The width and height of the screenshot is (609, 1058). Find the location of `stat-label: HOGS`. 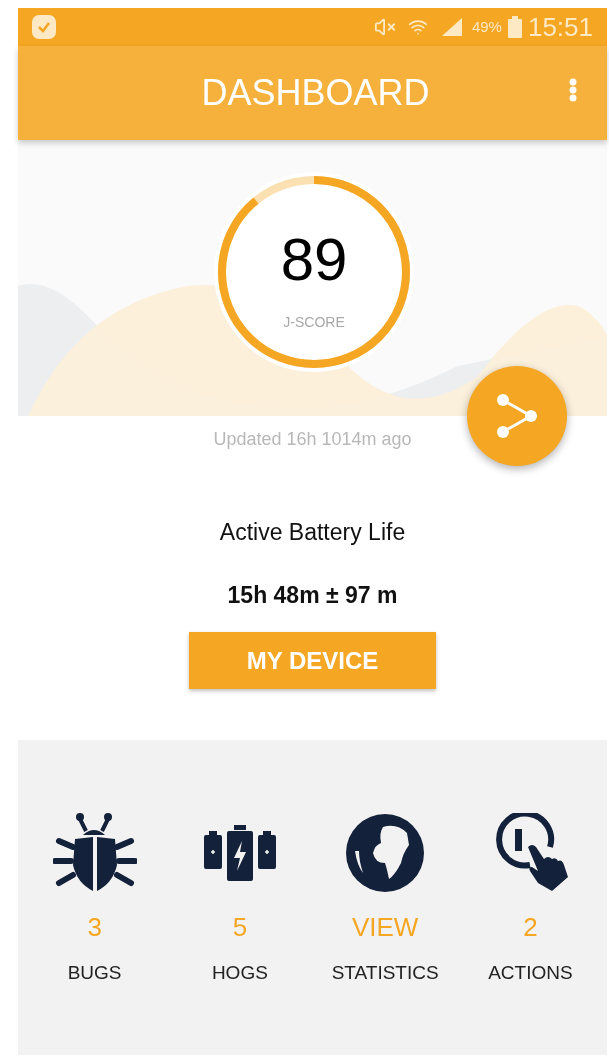

stat-label: HOGS is located at coordinates (239, 973).